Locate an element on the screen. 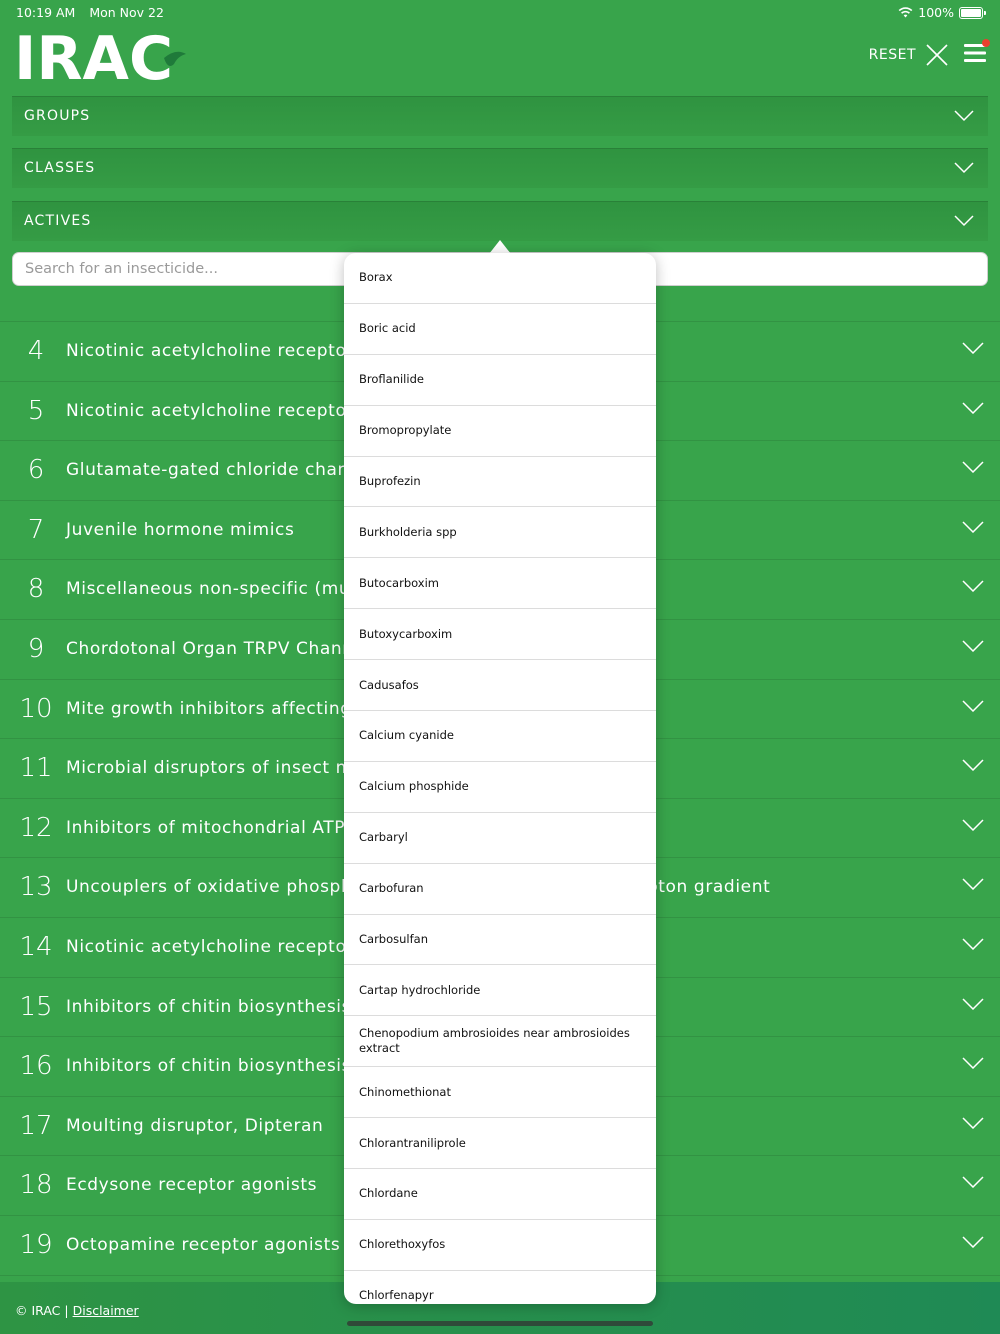 The image size is (1000, 1334). filter-label: ACTIVES is located at coordinates (58, 221).